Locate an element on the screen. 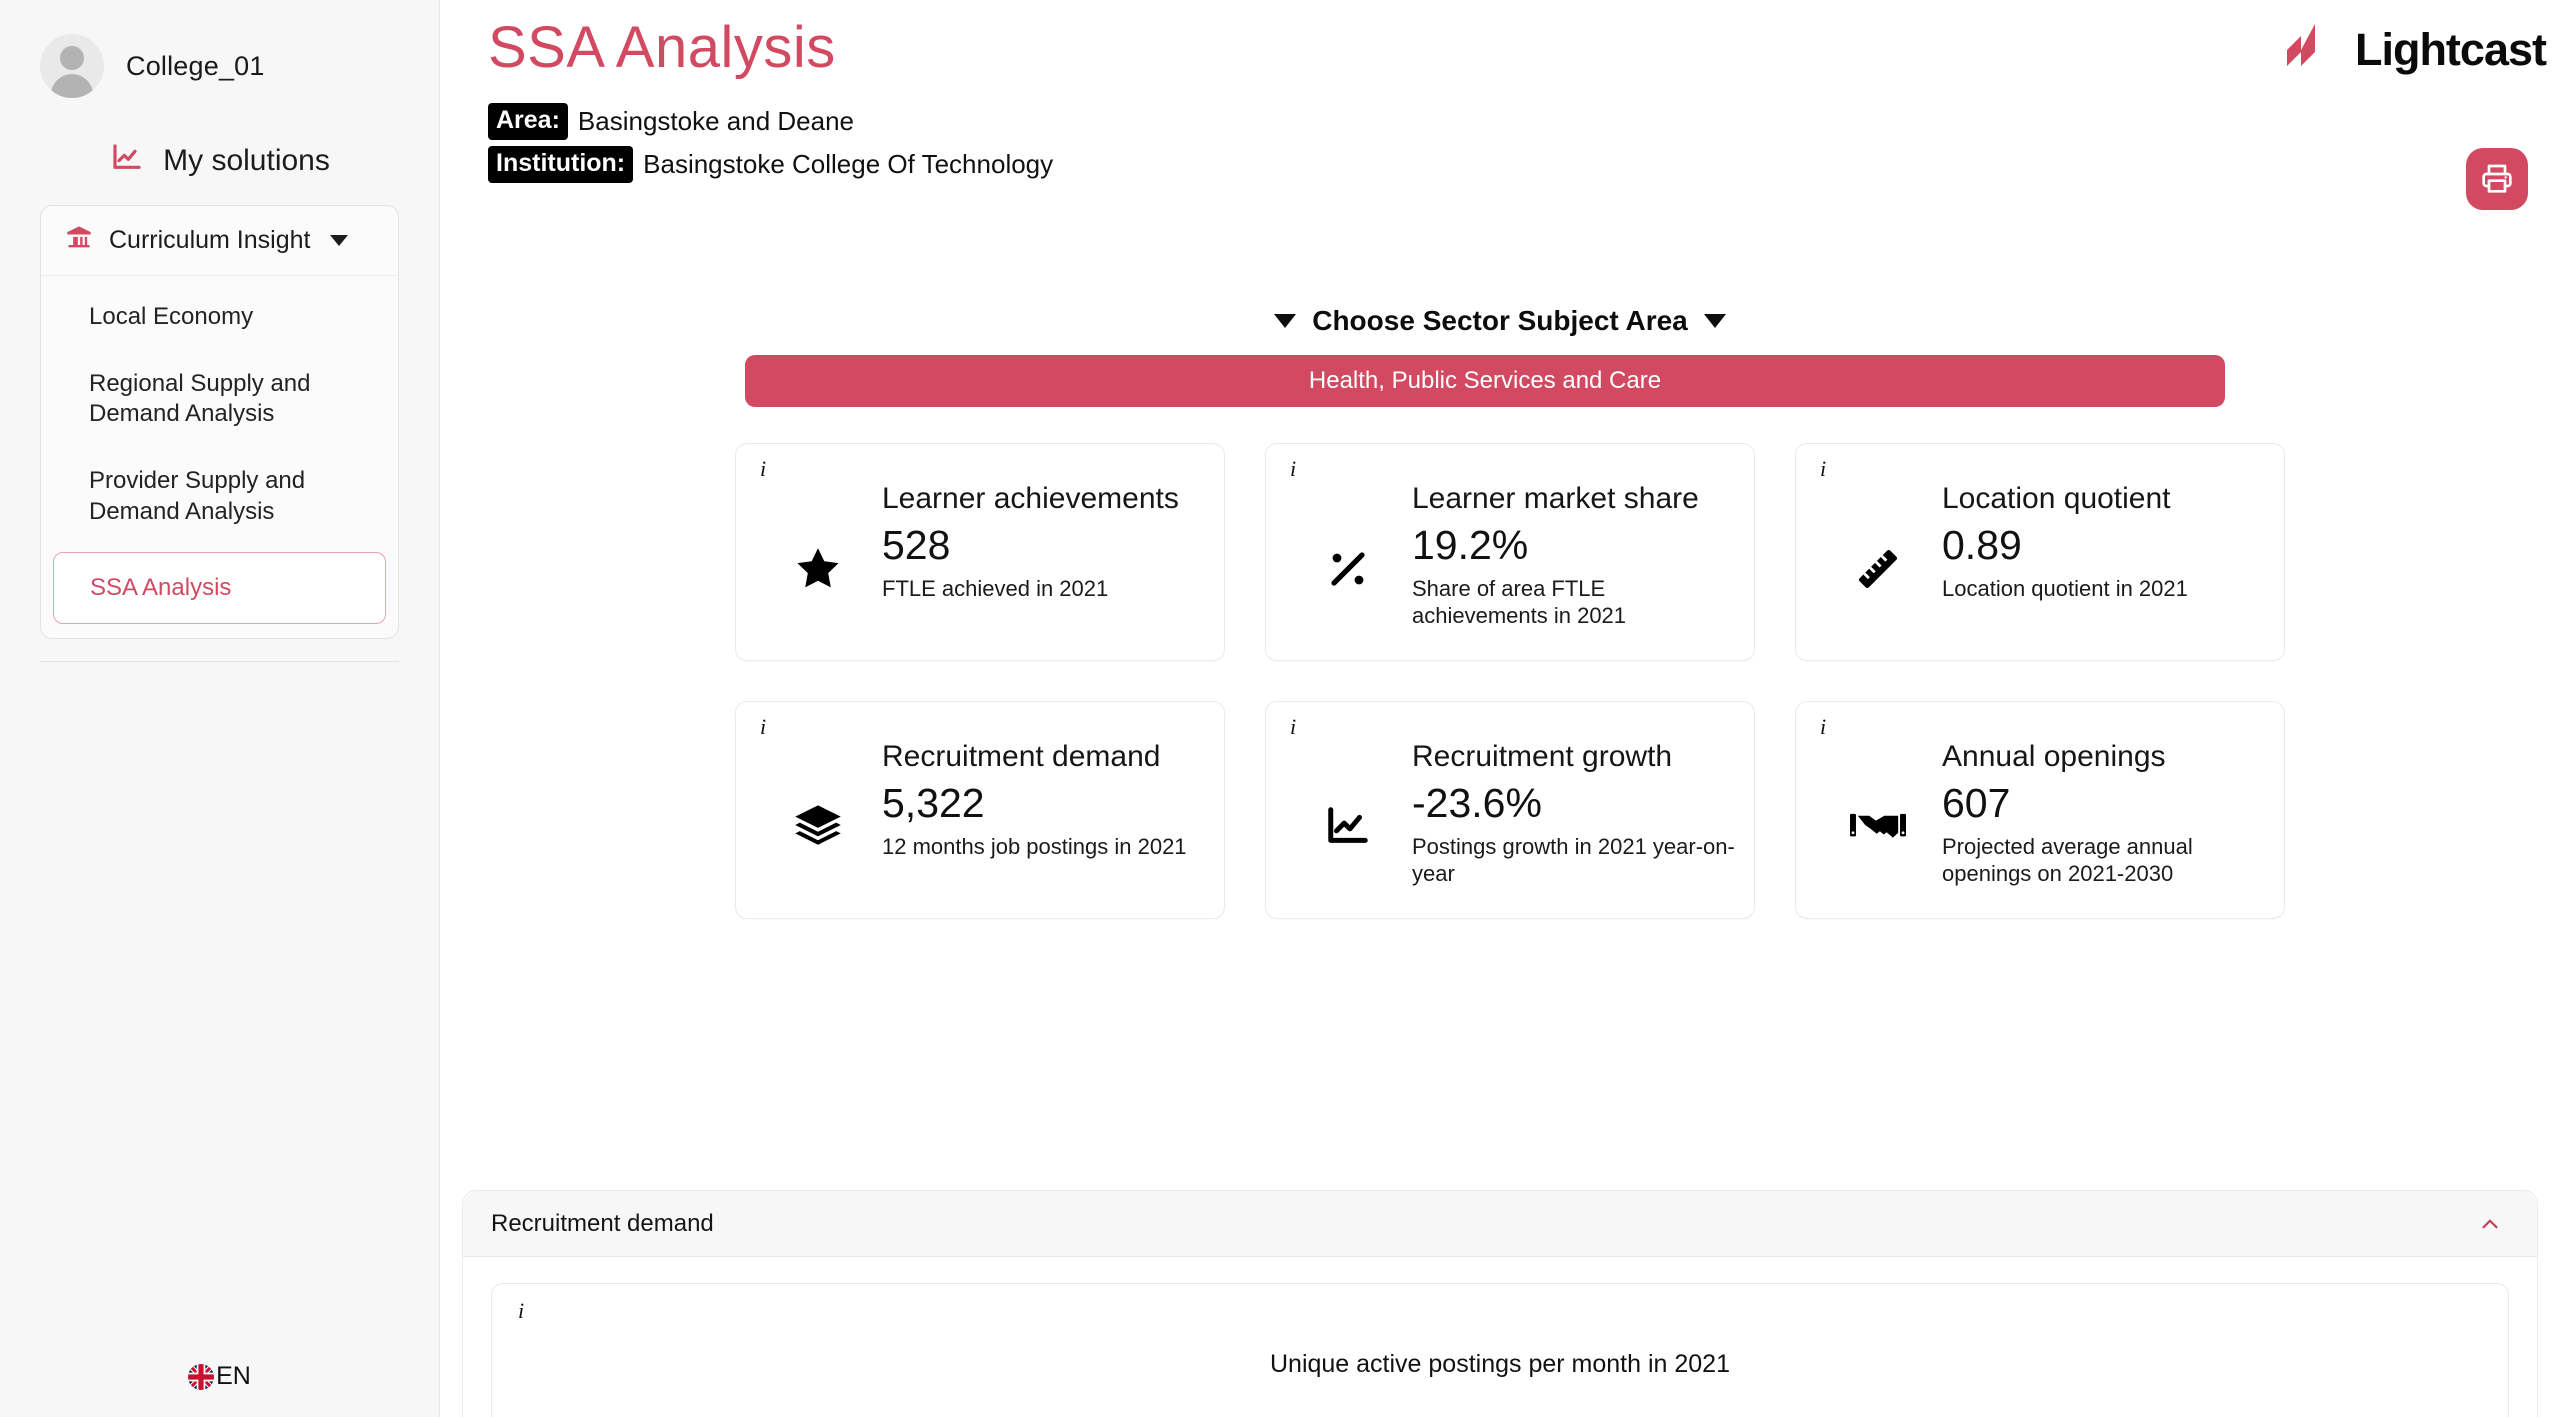  kpi-title: Annual openings is located at coordinates (2054, 756).